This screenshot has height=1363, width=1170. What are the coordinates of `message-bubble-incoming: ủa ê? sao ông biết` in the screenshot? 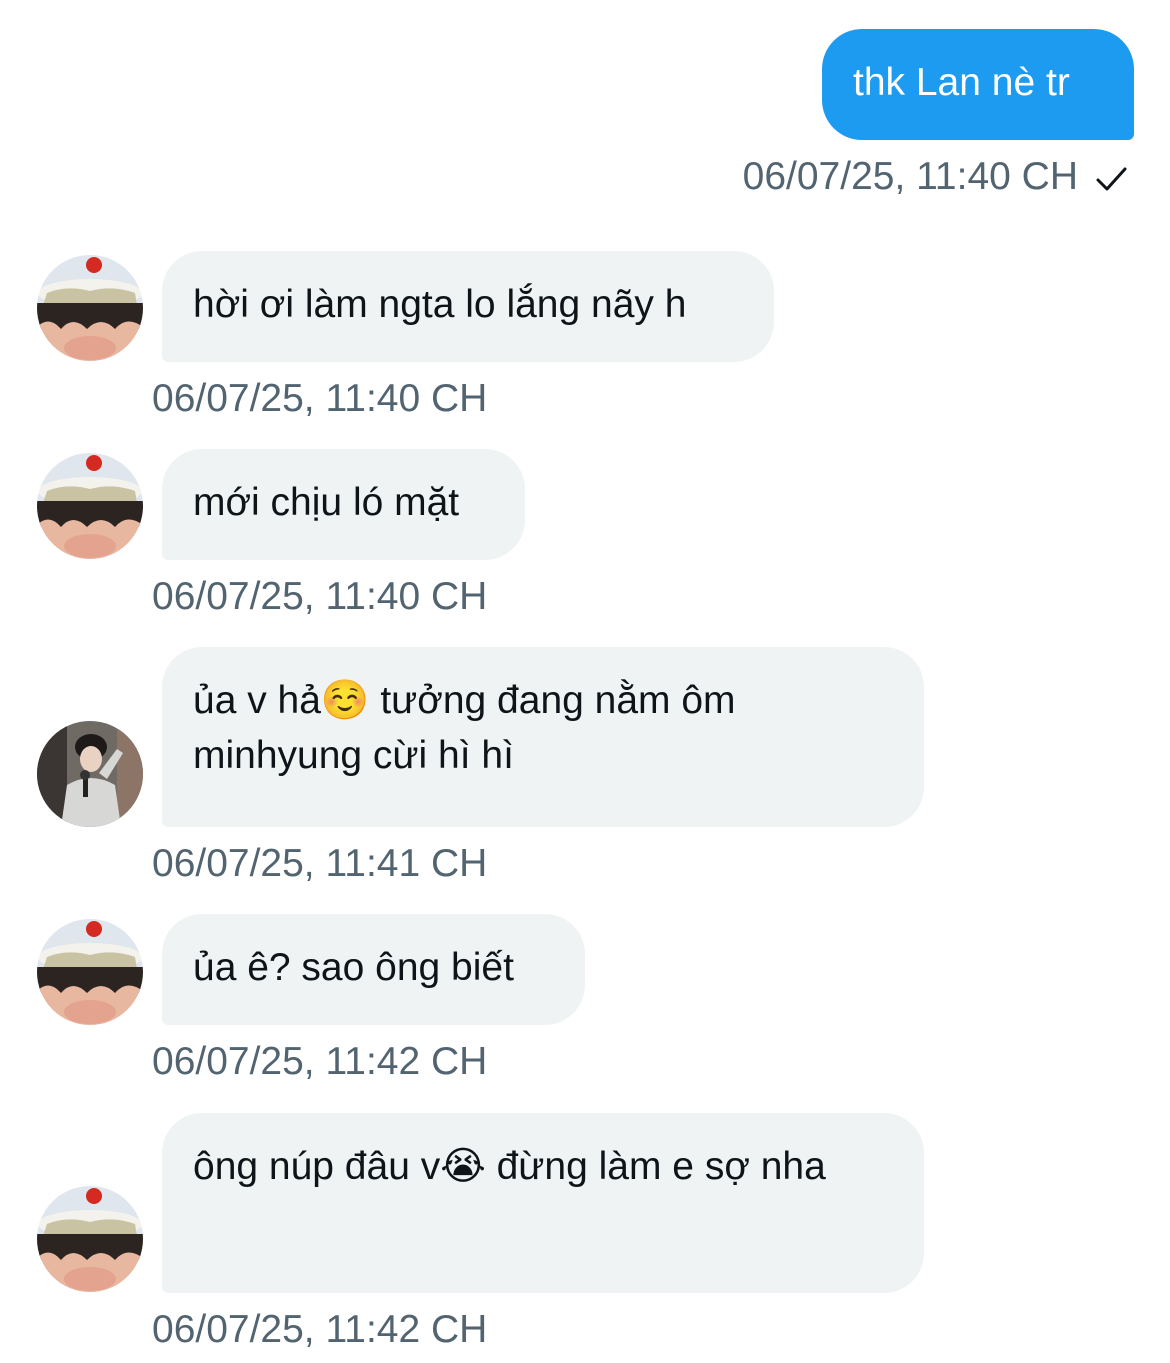 It's located at (373, 969).